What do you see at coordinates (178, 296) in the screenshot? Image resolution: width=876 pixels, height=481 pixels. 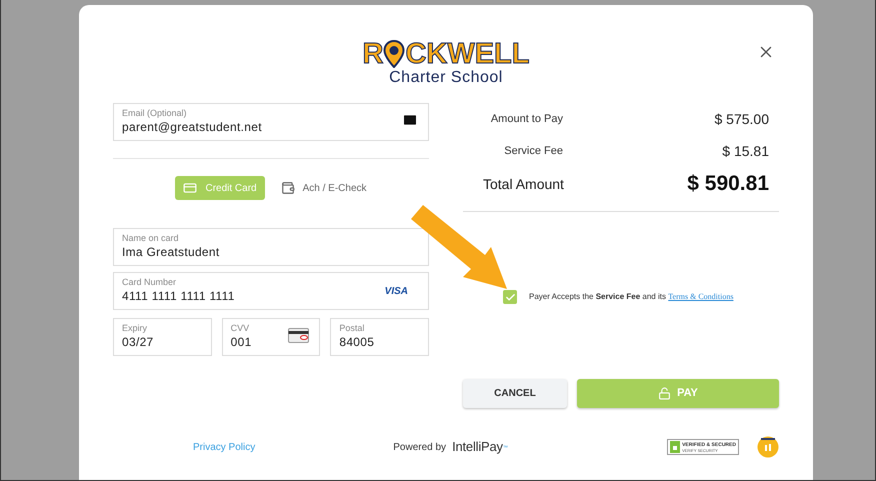 I see `field-value: 4111 1111 1111 1111` at bounding box center [178, 296].